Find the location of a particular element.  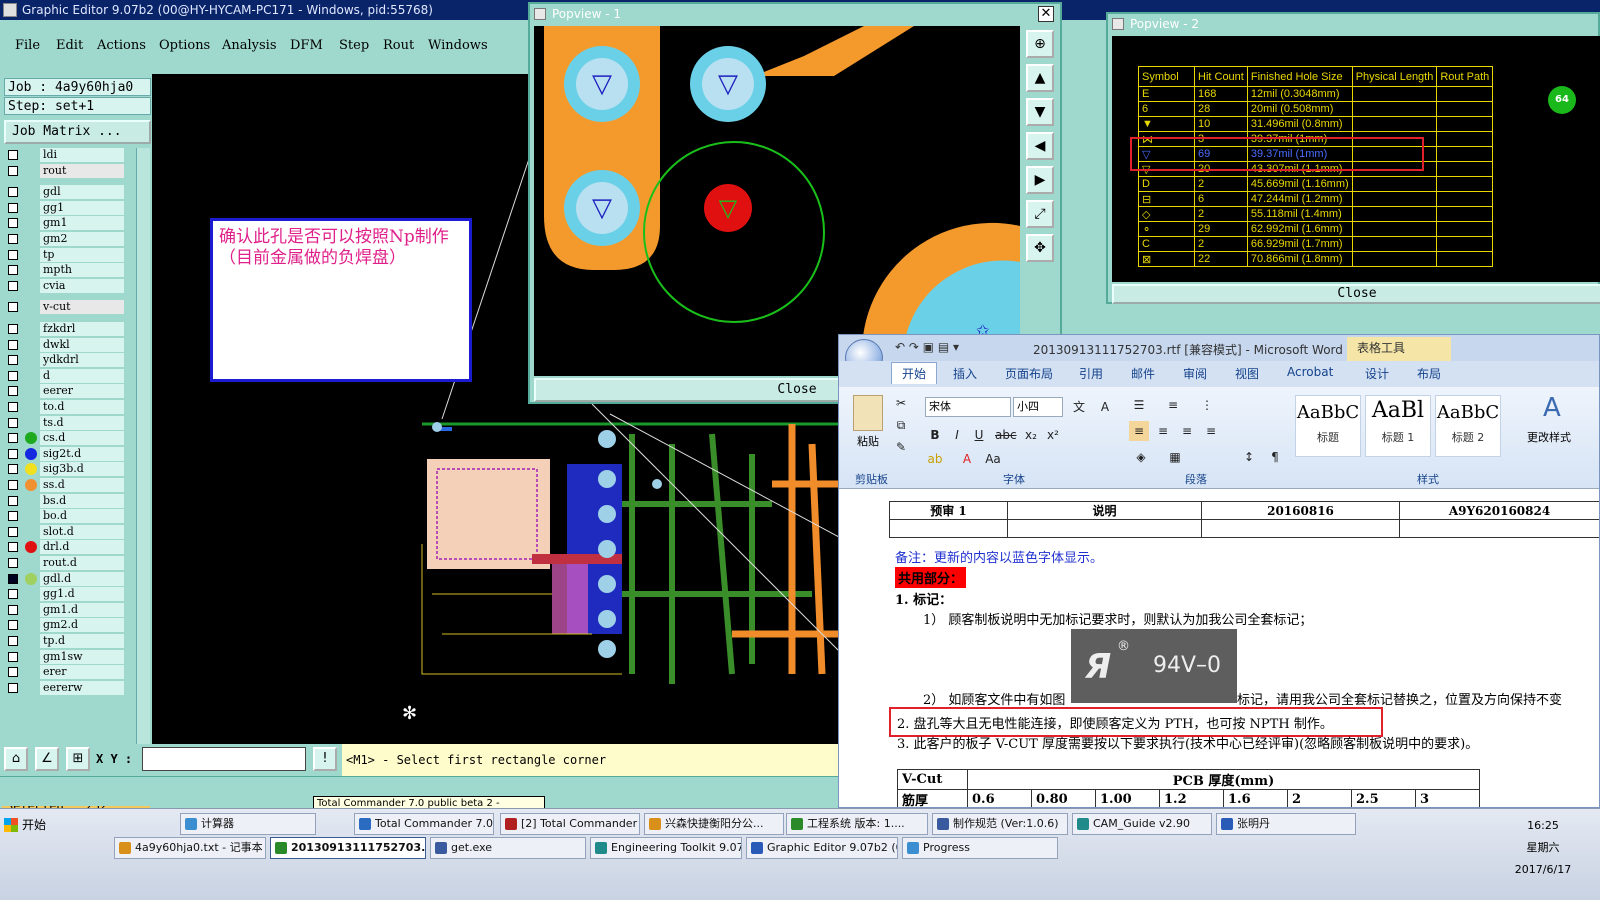

layer-row: erer is located at coordinates (67, 672).